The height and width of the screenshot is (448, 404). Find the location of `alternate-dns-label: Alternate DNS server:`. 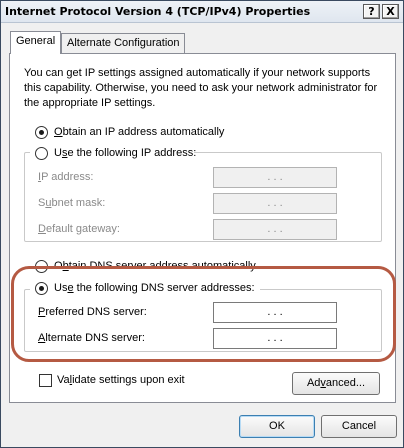

alternate-dns-label: Alternate DNS server: is located at coordinates (91, 338).